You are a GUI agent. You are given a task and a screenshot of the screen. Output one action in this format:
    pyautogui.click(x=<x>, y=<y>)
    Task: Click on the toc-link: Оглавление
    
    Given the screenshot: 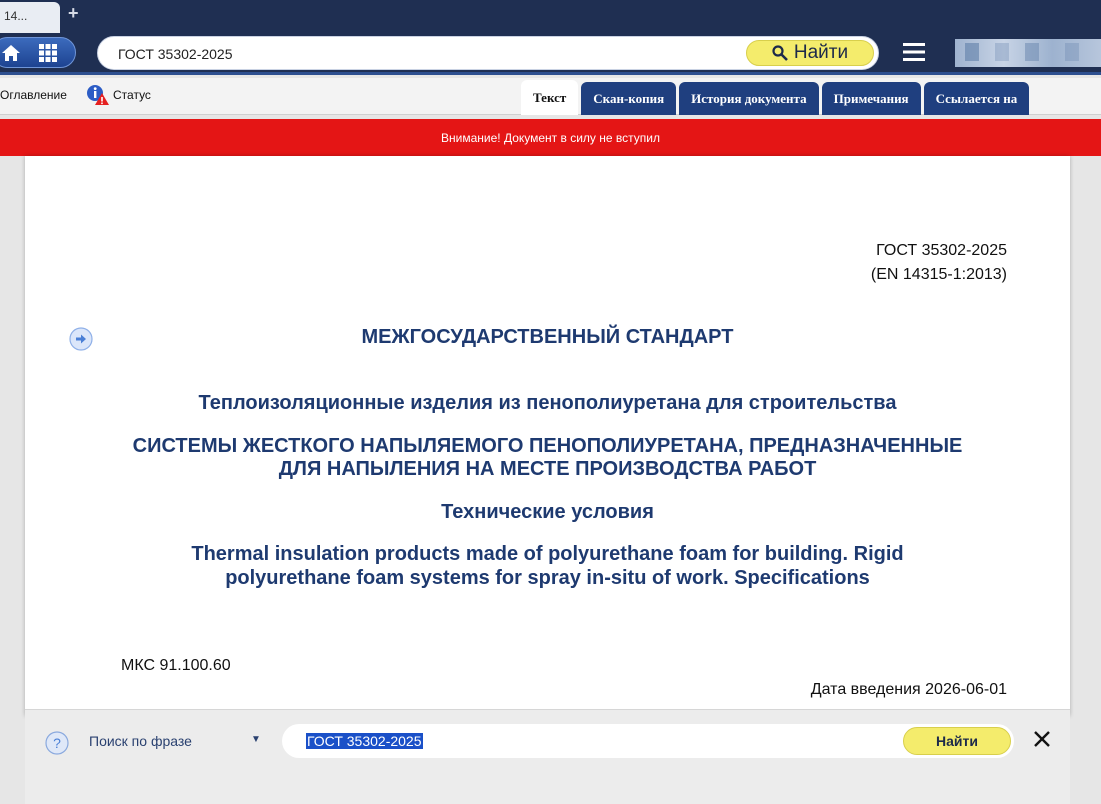 What is the action you would take?
    pyautogui.click(x=33, y=95)
    